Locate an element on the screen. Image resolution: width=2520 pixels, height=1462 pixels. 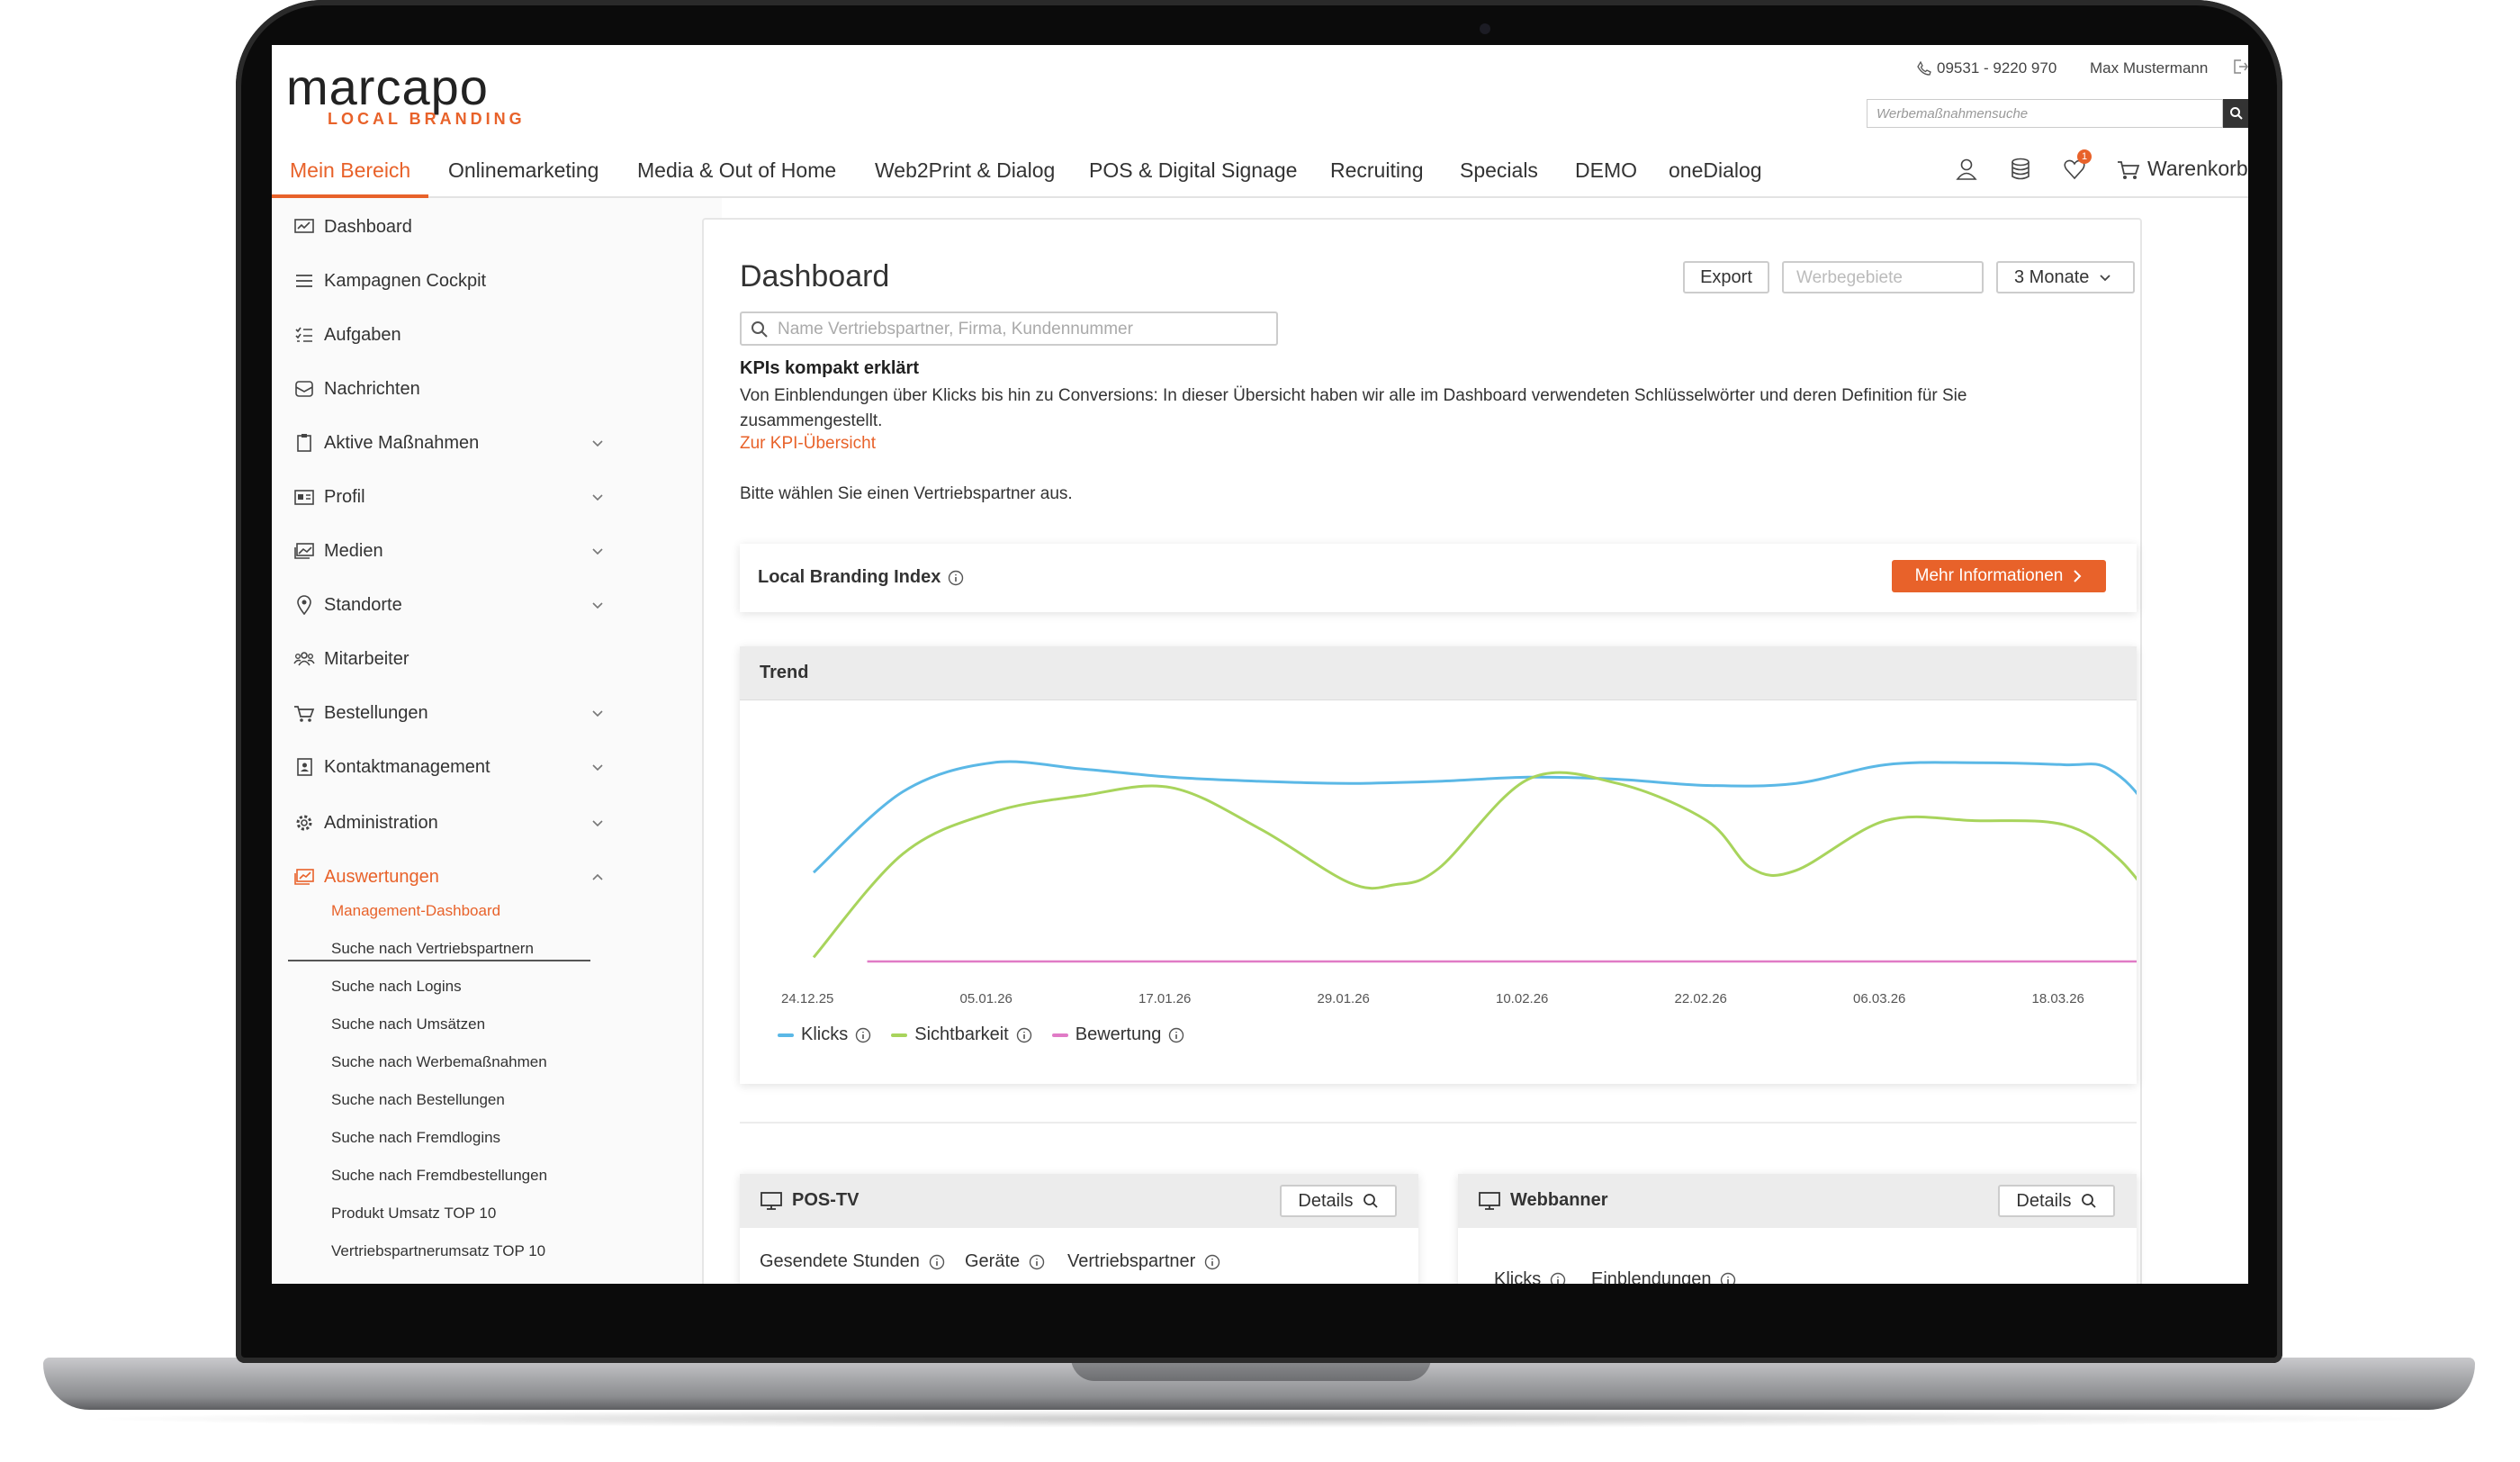
search-icon is located at coordinates (2088, 1201).